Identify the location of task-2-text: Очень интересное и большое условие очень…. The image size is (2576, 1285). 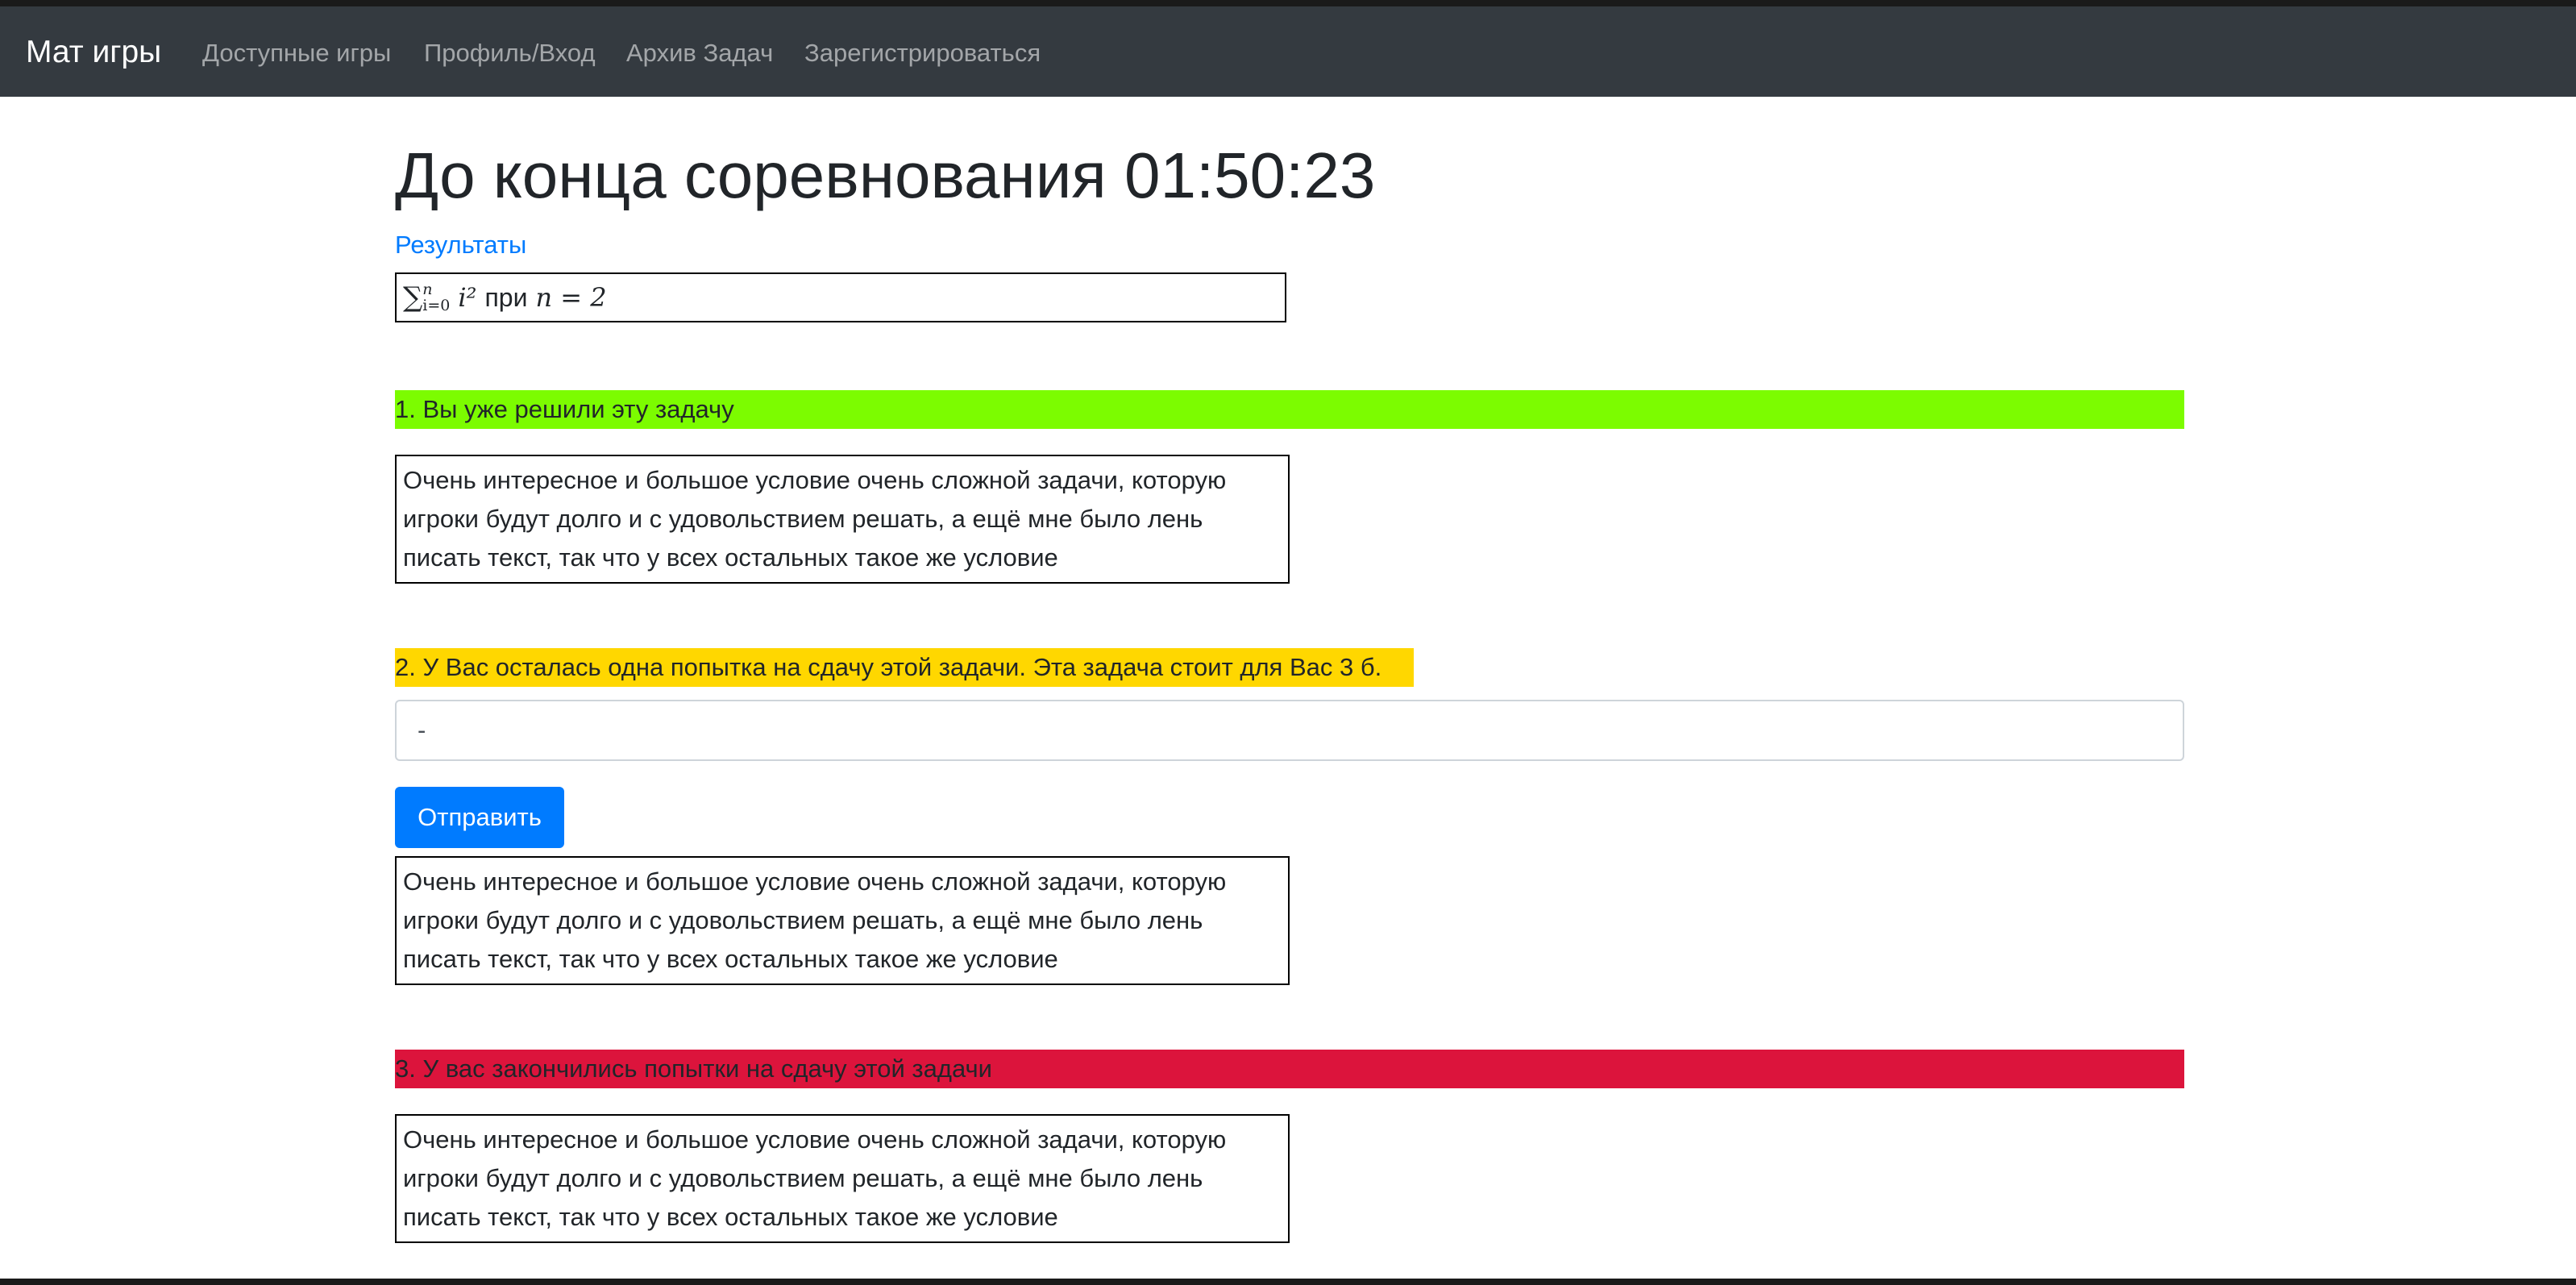
(842, 920).